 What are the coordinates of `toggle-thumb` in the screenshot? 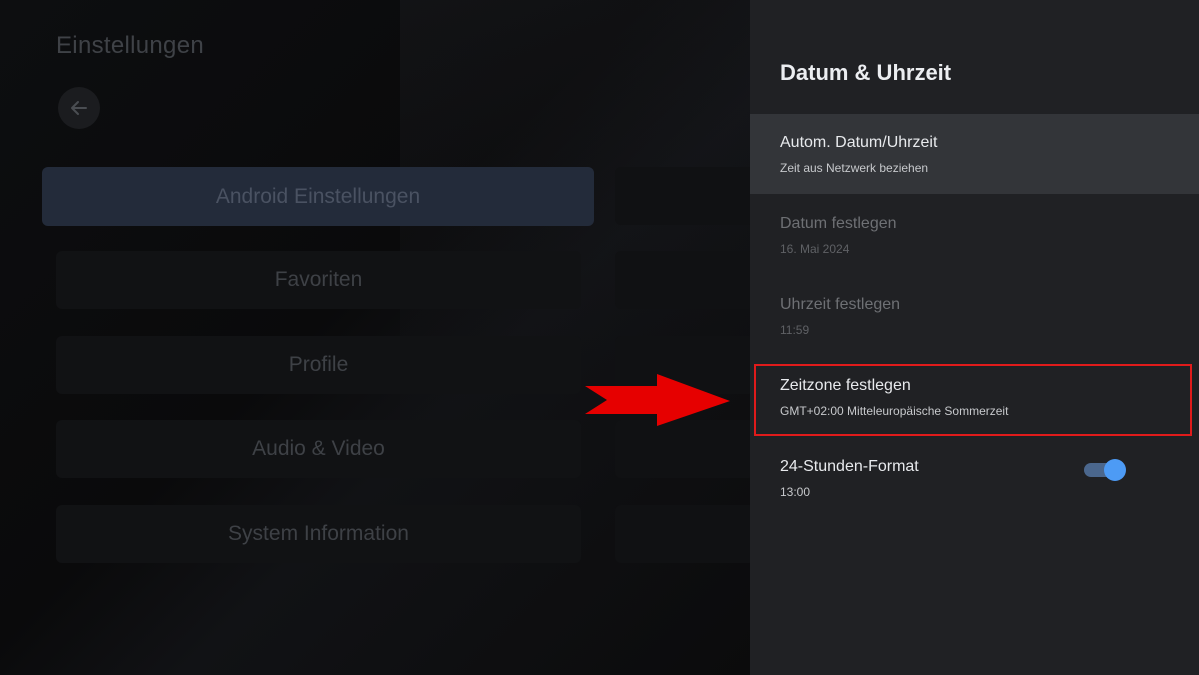 It's located at (1115, 470).